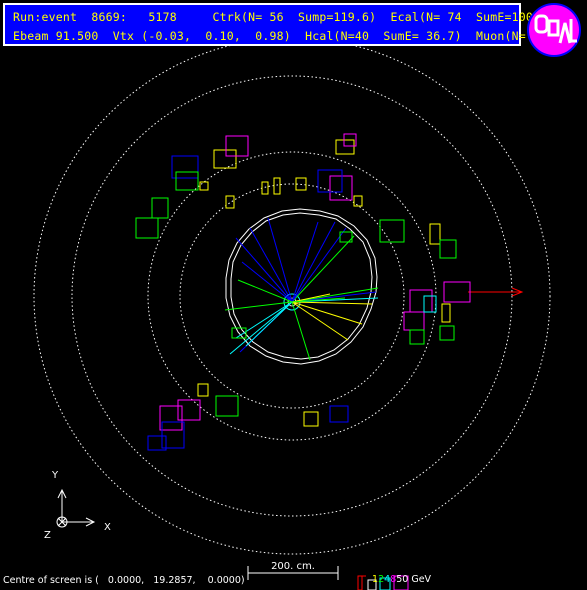  Describe the element at coordinates (47, 535) in the screenshot. I see `z-axis-label: Z` at that location.